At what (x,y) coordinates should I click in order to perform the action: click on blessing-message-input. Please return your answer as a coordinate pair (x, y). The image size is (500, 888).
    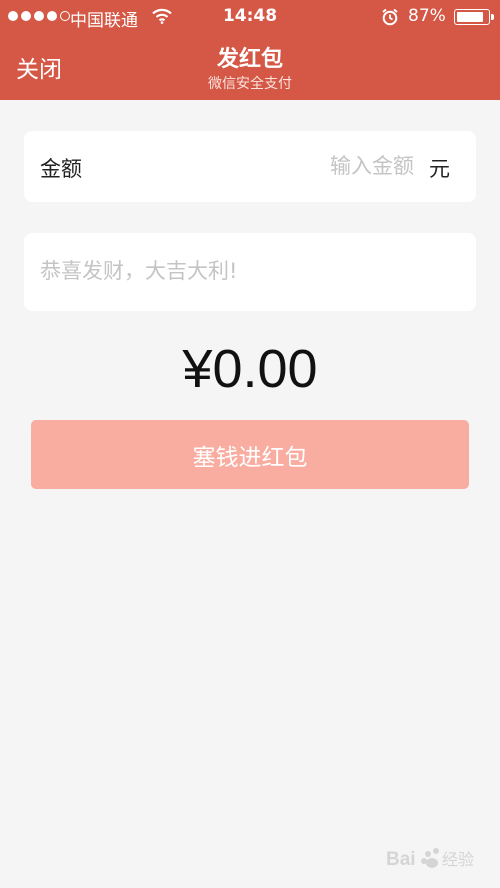
    Looking at the image, I should click on (250, 271).